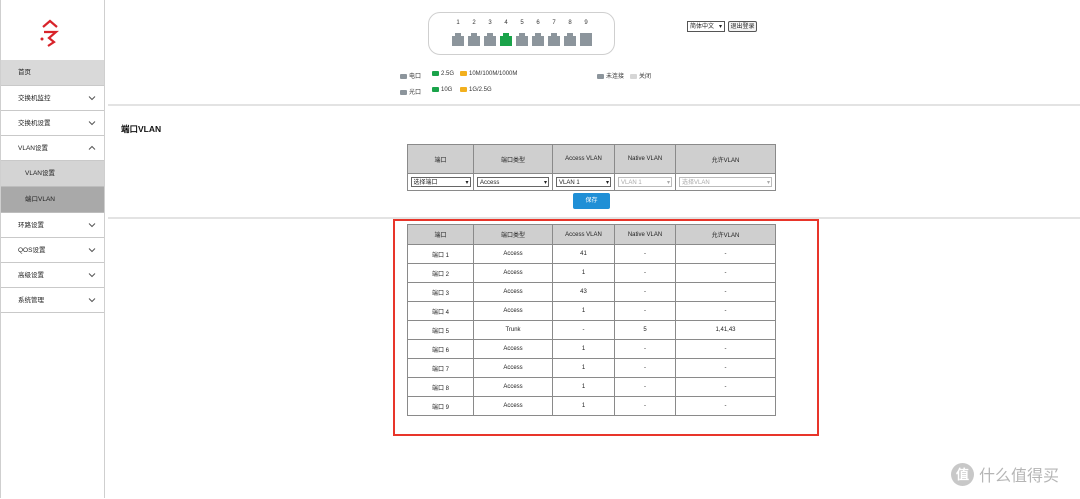 The width and height of the screenshot is (1080, 499). I want to click on legend-closed: 关闭, so click(640, 75).